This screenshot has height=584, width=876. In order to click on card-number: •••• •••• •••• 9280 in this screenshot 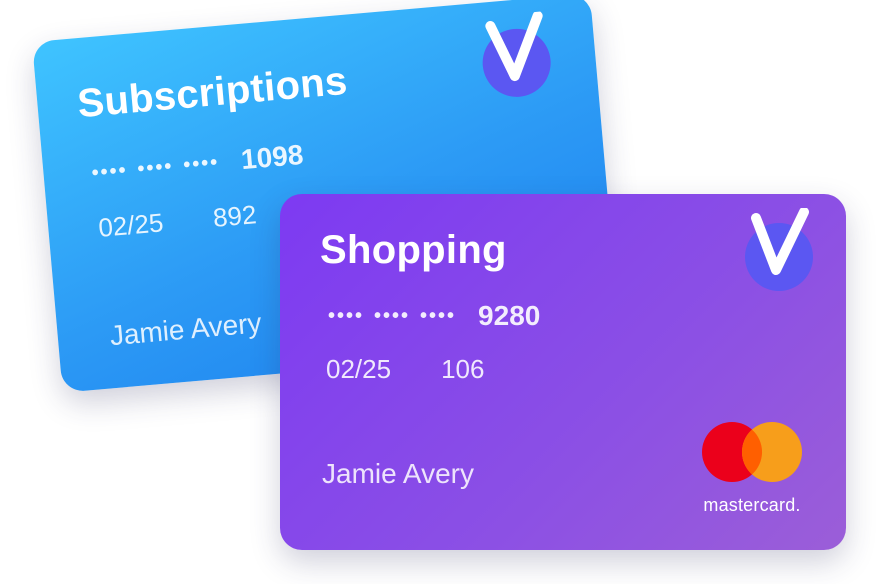, I will do `click(434, 316)`.